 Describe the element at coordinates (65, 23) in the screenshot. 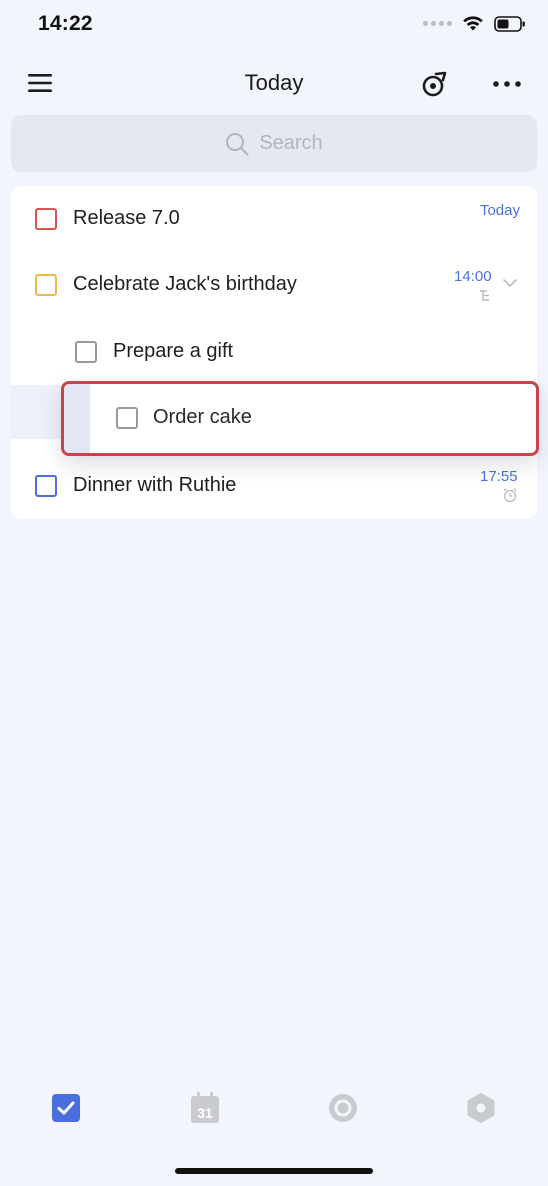

I see `status-time: 14:22` at that location.